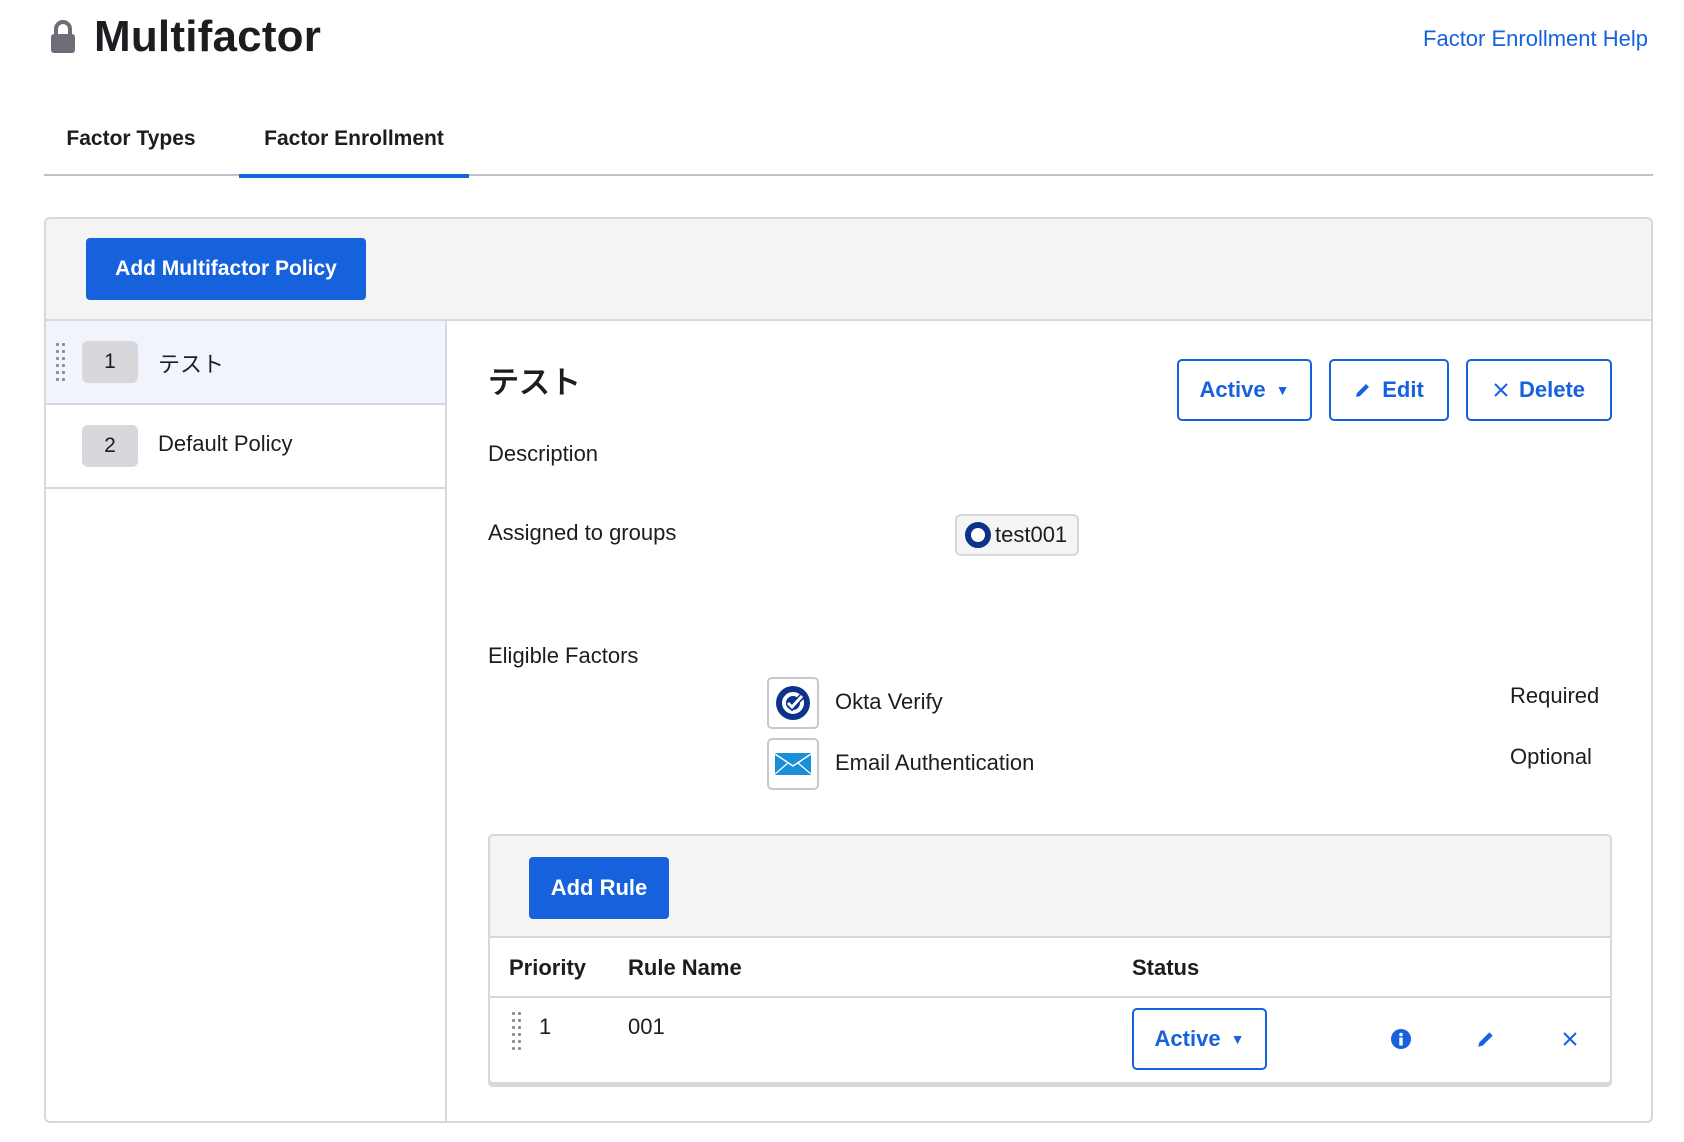 Image resolution: width=1684 pixels, height=1142 pixels. I want to click on policy-list-item: 1 テスト, so click(245, 363).